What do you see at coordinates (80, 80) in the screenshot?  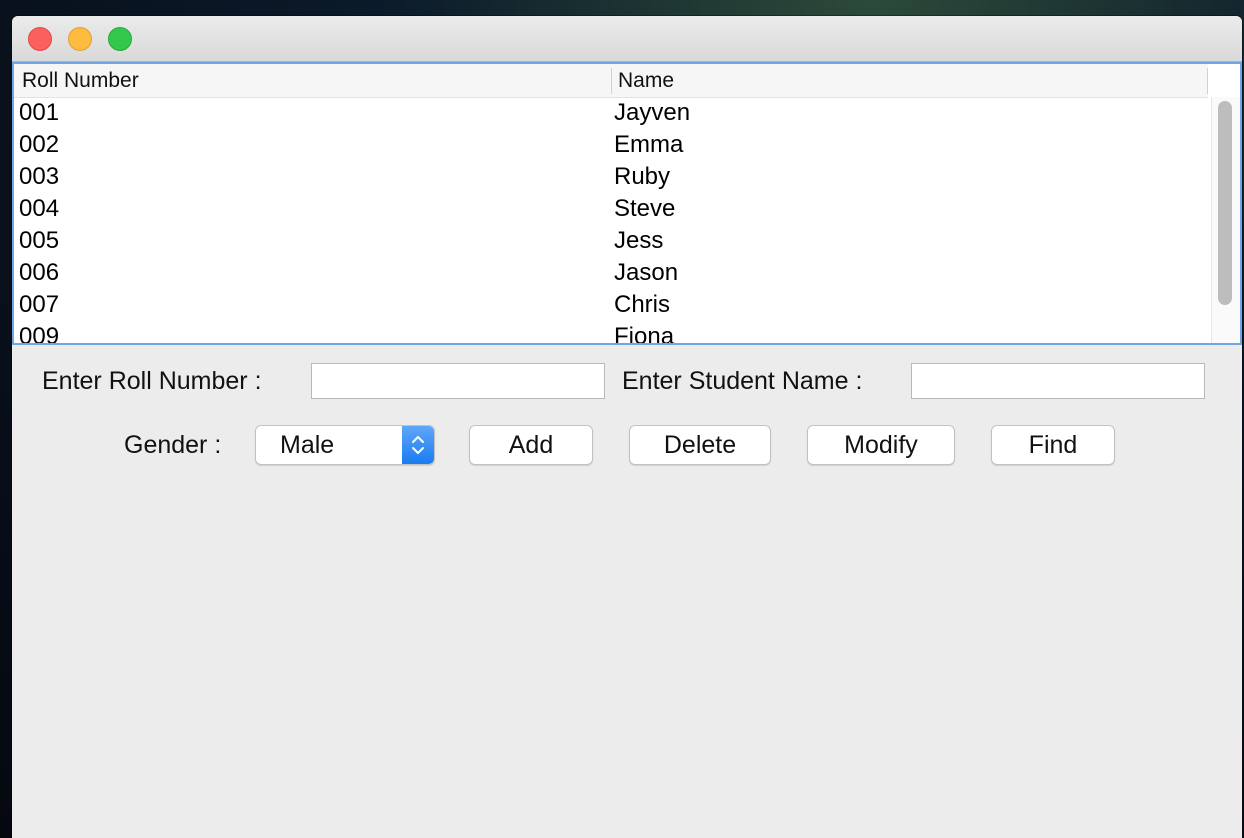 I see `column-header-roll-number: Roll Number` at bounding box center [80, 80].